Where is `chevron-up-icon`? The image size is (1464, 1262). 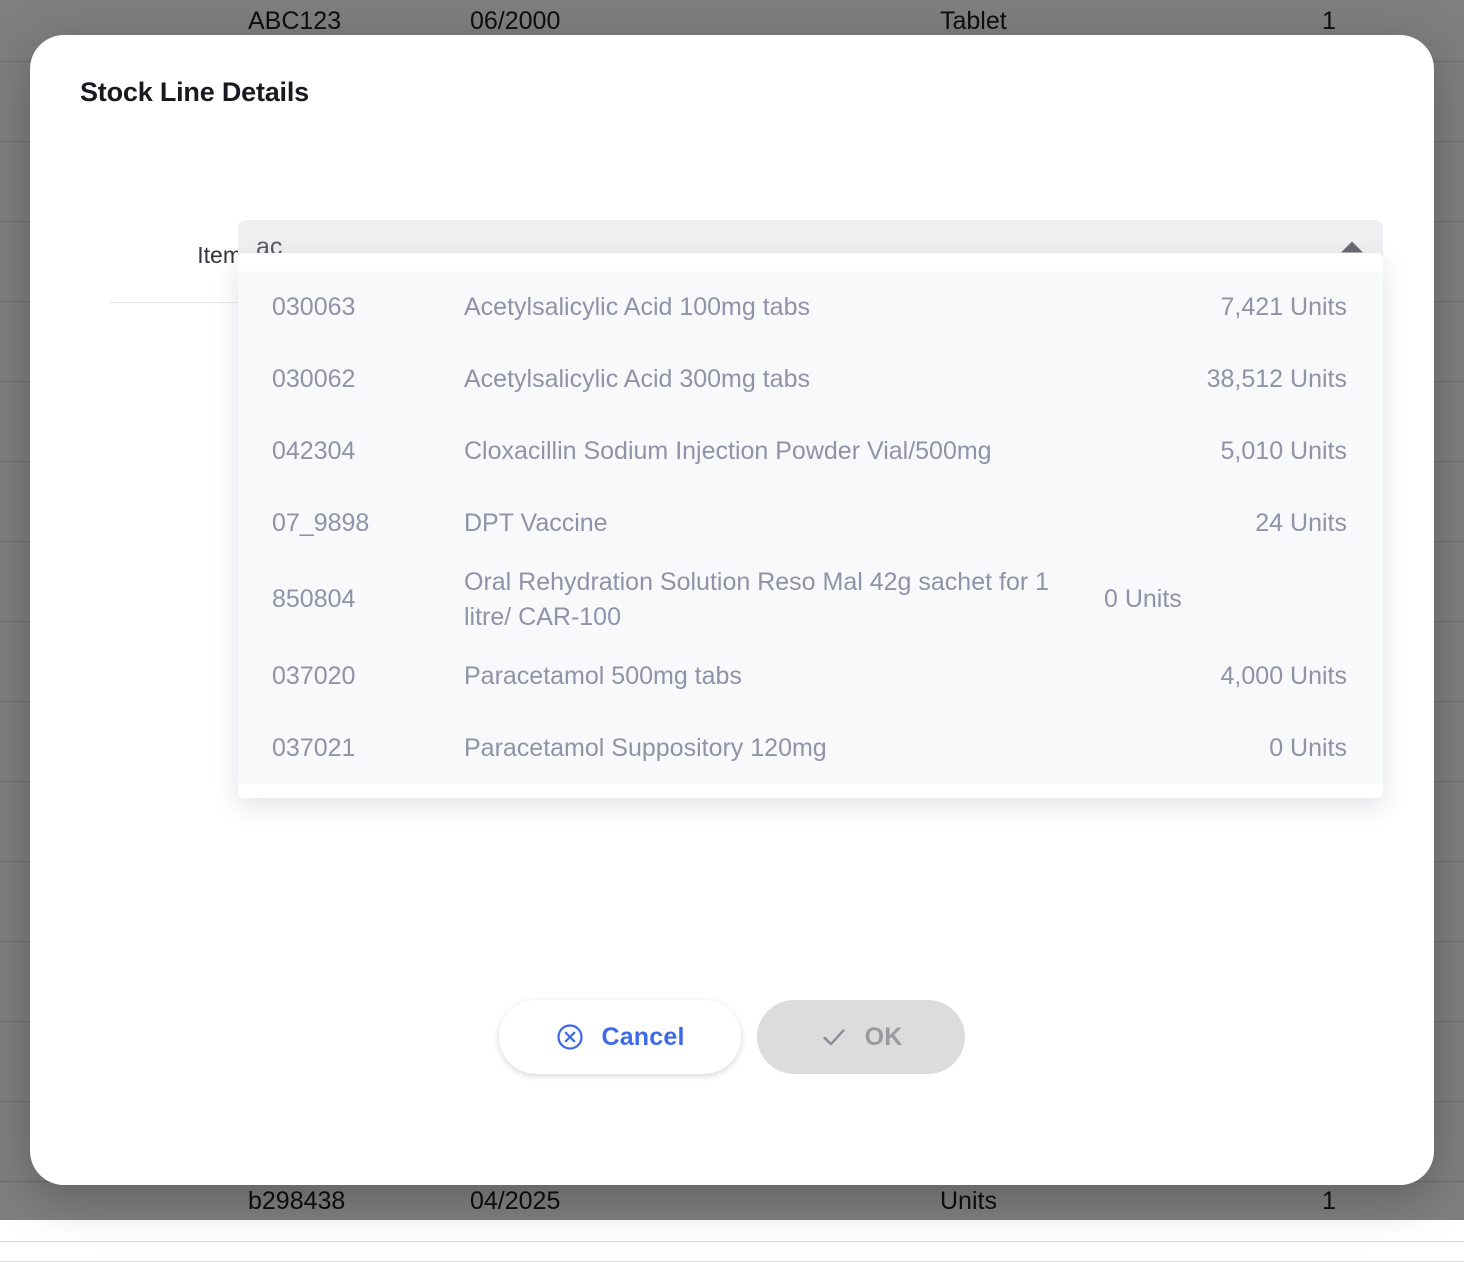 chevron-up-icon is located at coordinates (1352, 247).